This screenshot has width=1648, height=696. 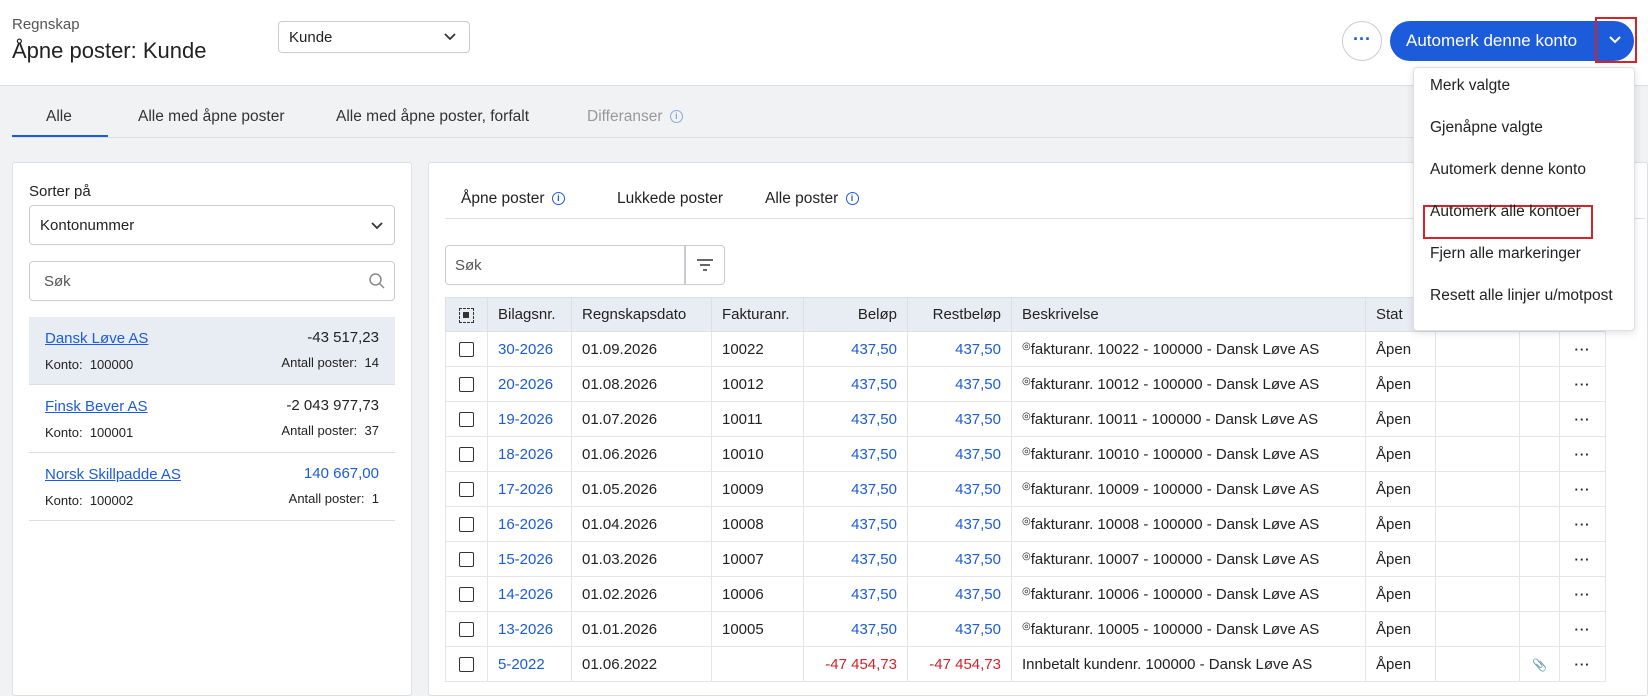 What do you see at coordinates (1470, 86) in the screenshot?
I see `menu-item-merk-valgte: Merk valgte` at bounding box center [1470, 86].